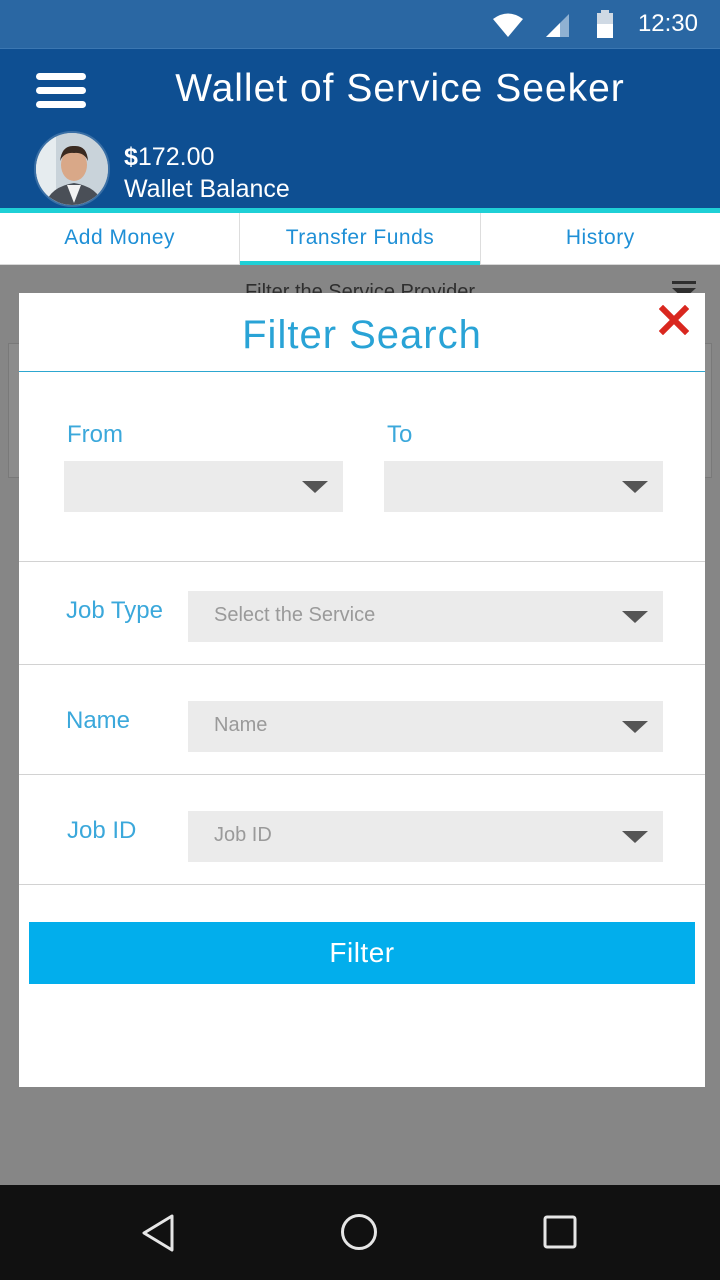  What do you see at coordinates (362, 953) in the screenshot?
I see `filter-button: Filter` at bounding box center [362, 953].